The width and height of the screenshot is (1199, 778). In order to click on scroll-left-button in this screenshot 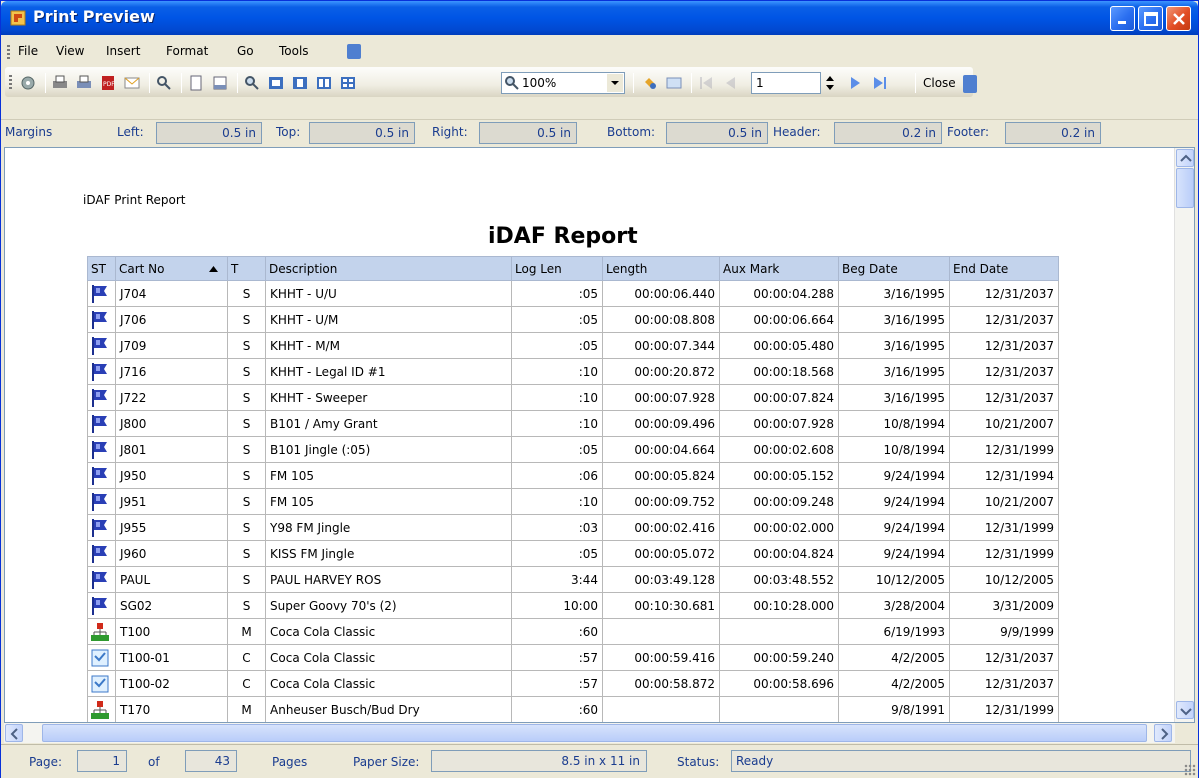, I will do `click(14, 733)`.